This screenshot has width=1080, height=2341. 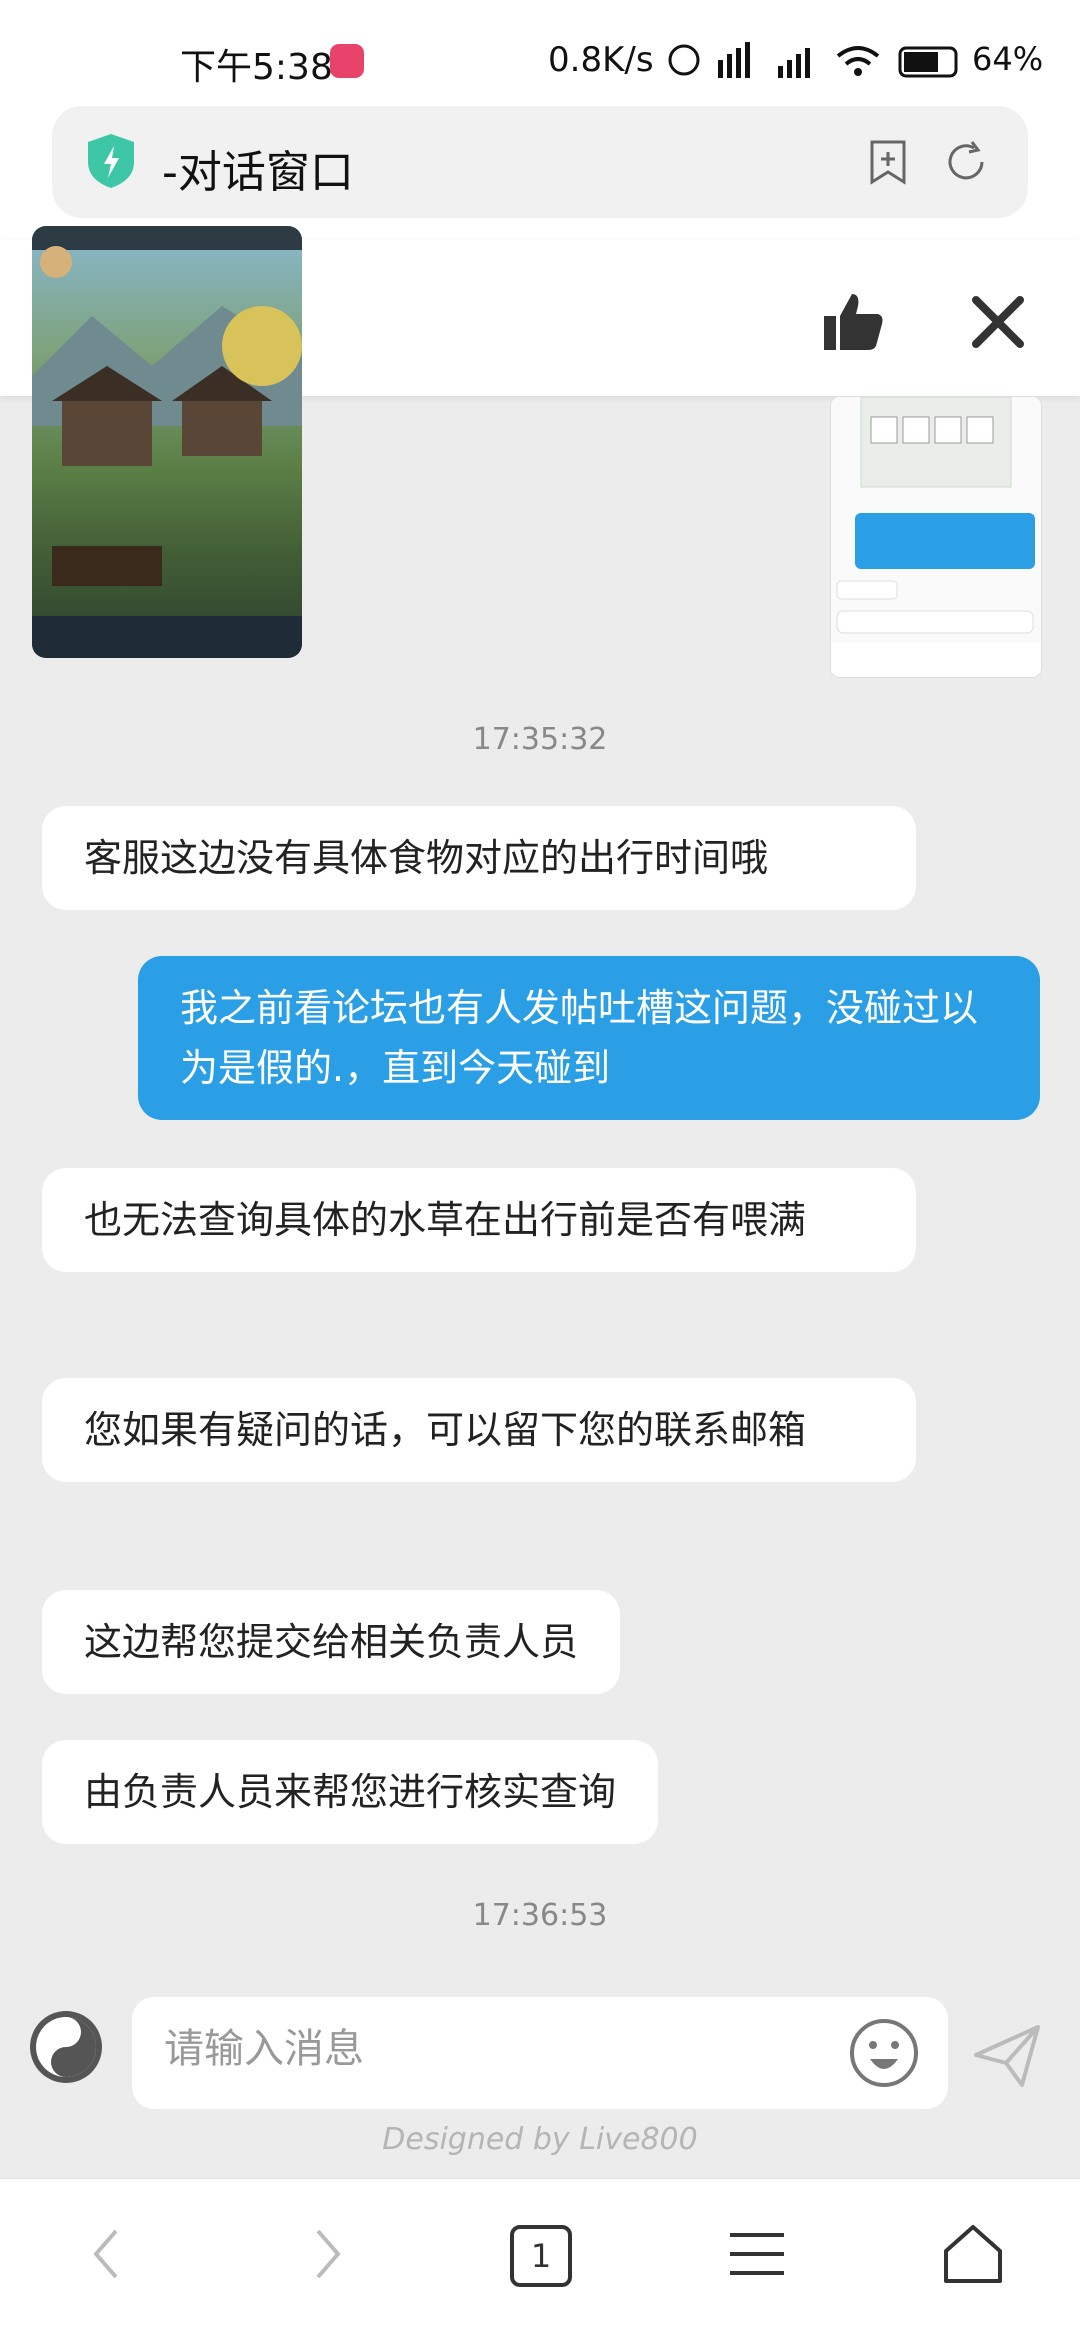 What do you see at coordinates (884, 2053) in the screenshot?
I see `emoji-icon` at bounding box center [884, 2053].